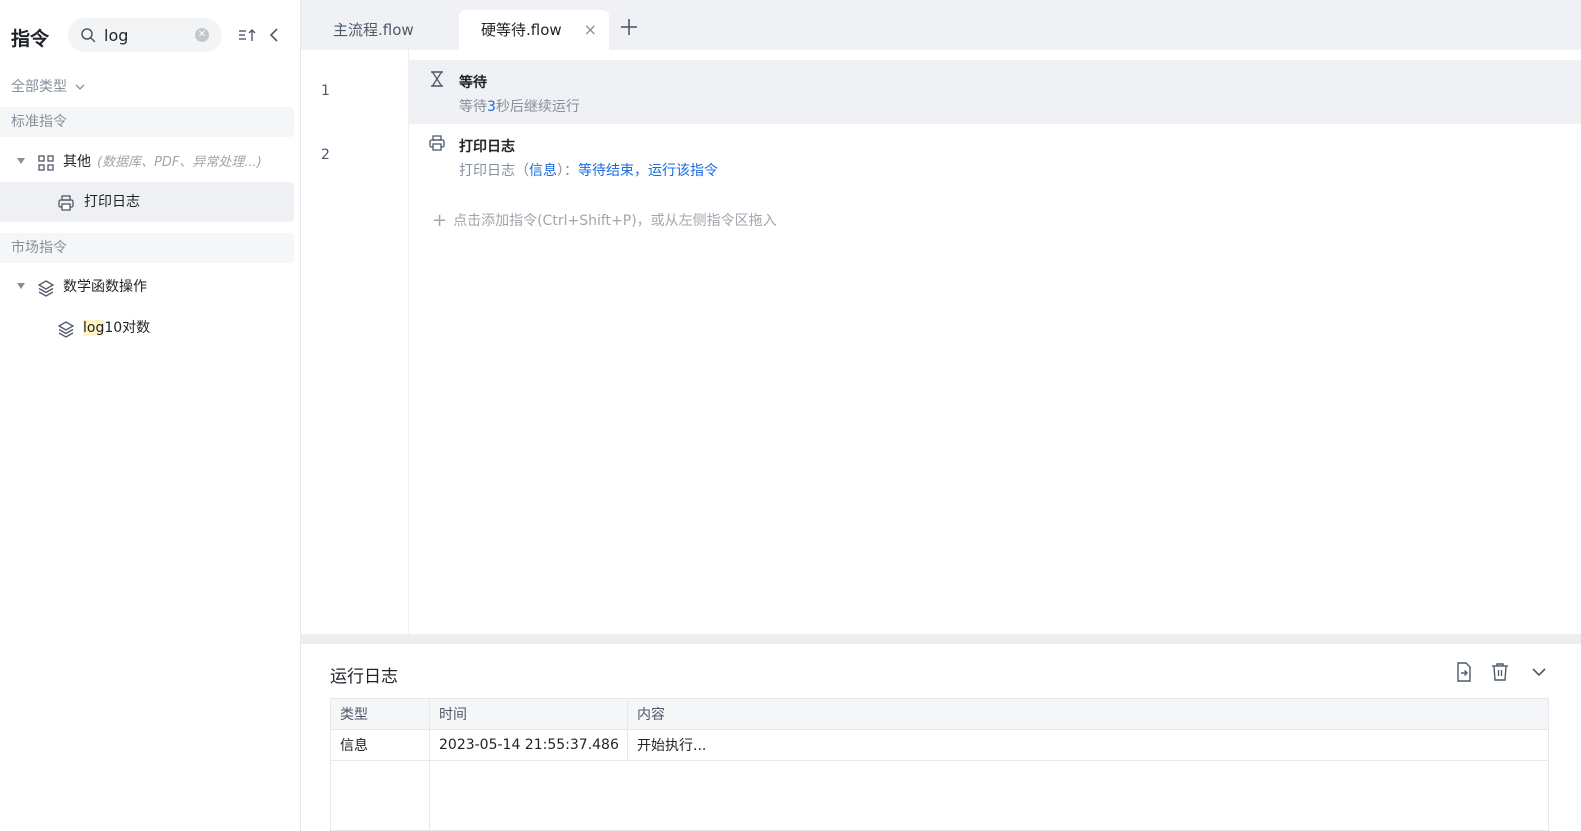 This screenshot has width=1581, height=831. I want to click on column-header: 内容, so click(1088, 714).